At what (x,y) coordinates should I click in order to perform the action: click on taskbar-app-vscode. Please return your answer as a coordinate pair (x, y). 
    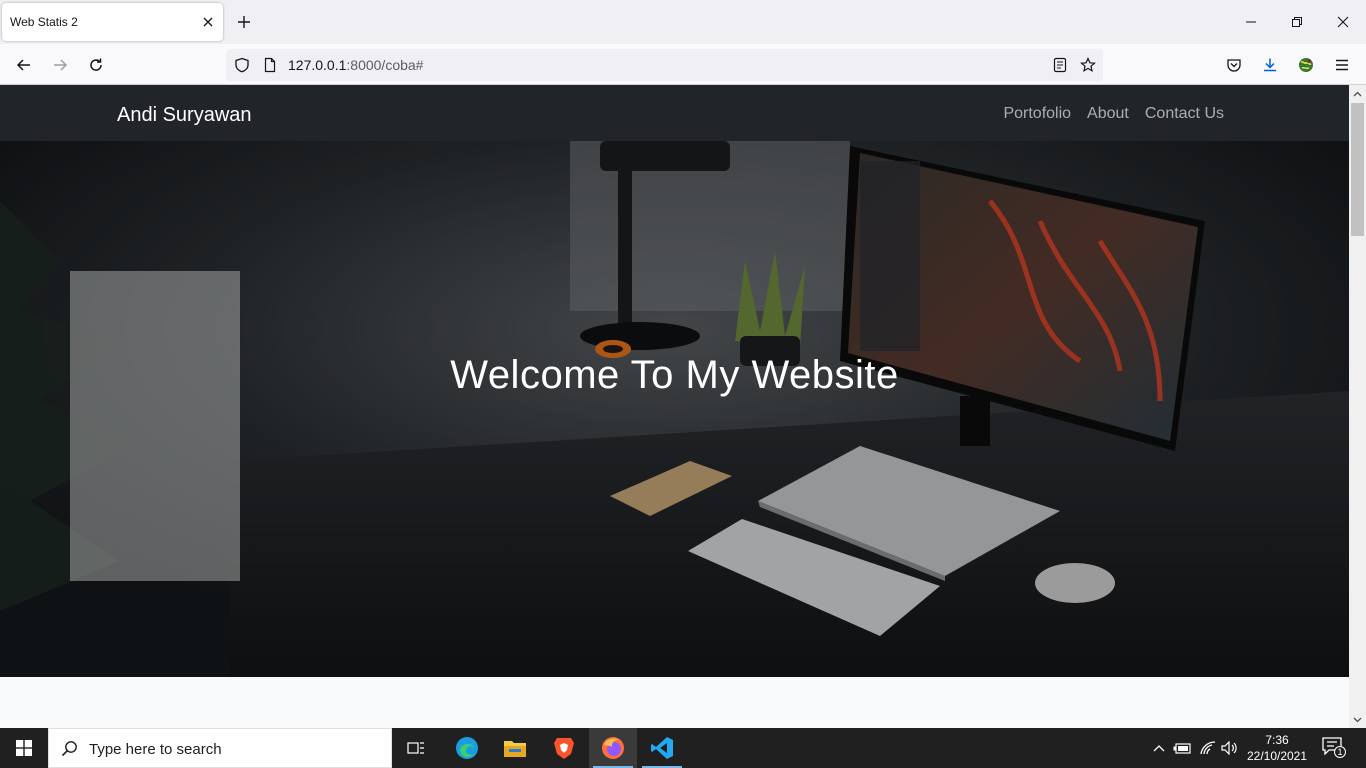
    Looking at the image, I should click on (662, 748).